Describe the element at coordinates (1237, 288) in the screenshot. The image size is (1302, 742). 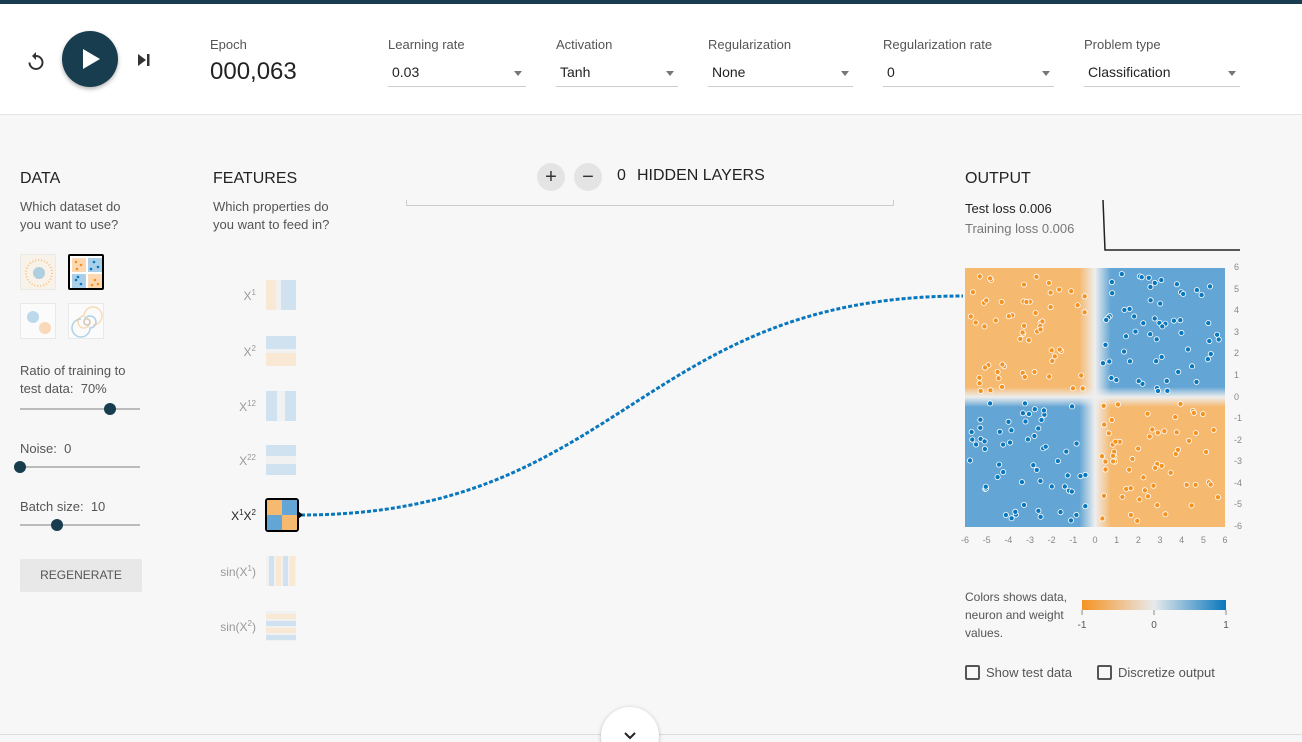
I see `y-axis-tick-label: 5` at that location.